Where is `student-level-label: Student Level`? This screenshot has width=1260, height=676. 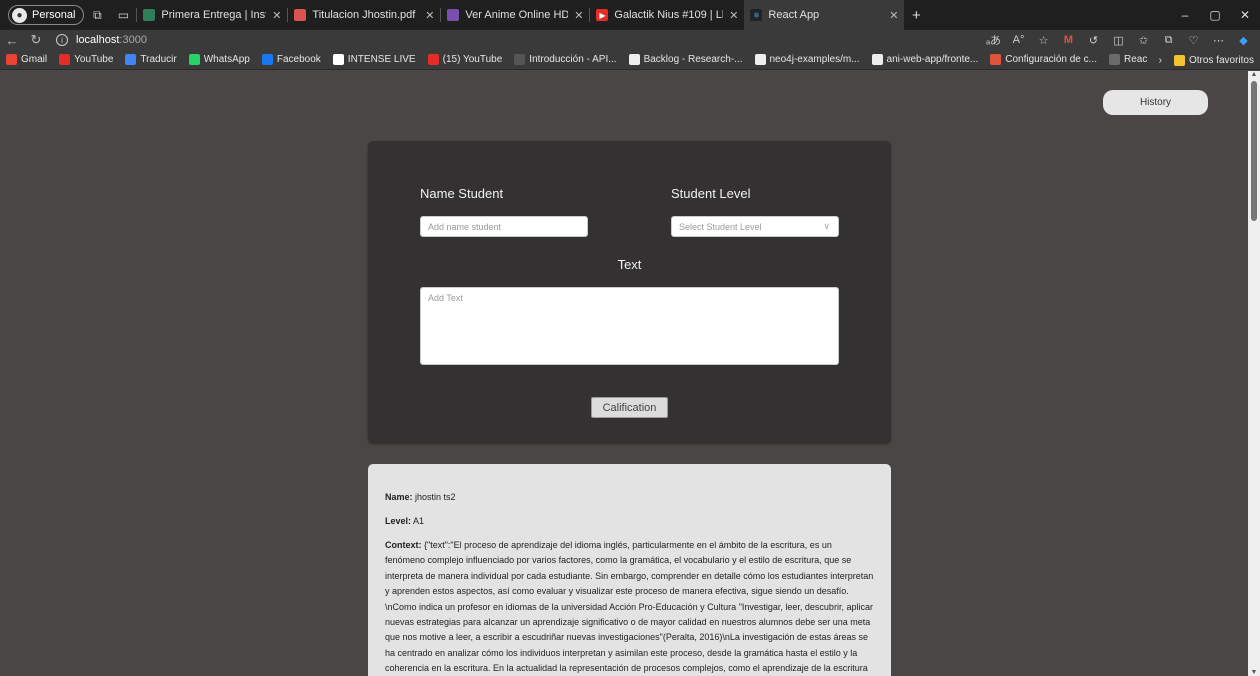 student-level-label: Student Level is located at coordinates (711, 193).